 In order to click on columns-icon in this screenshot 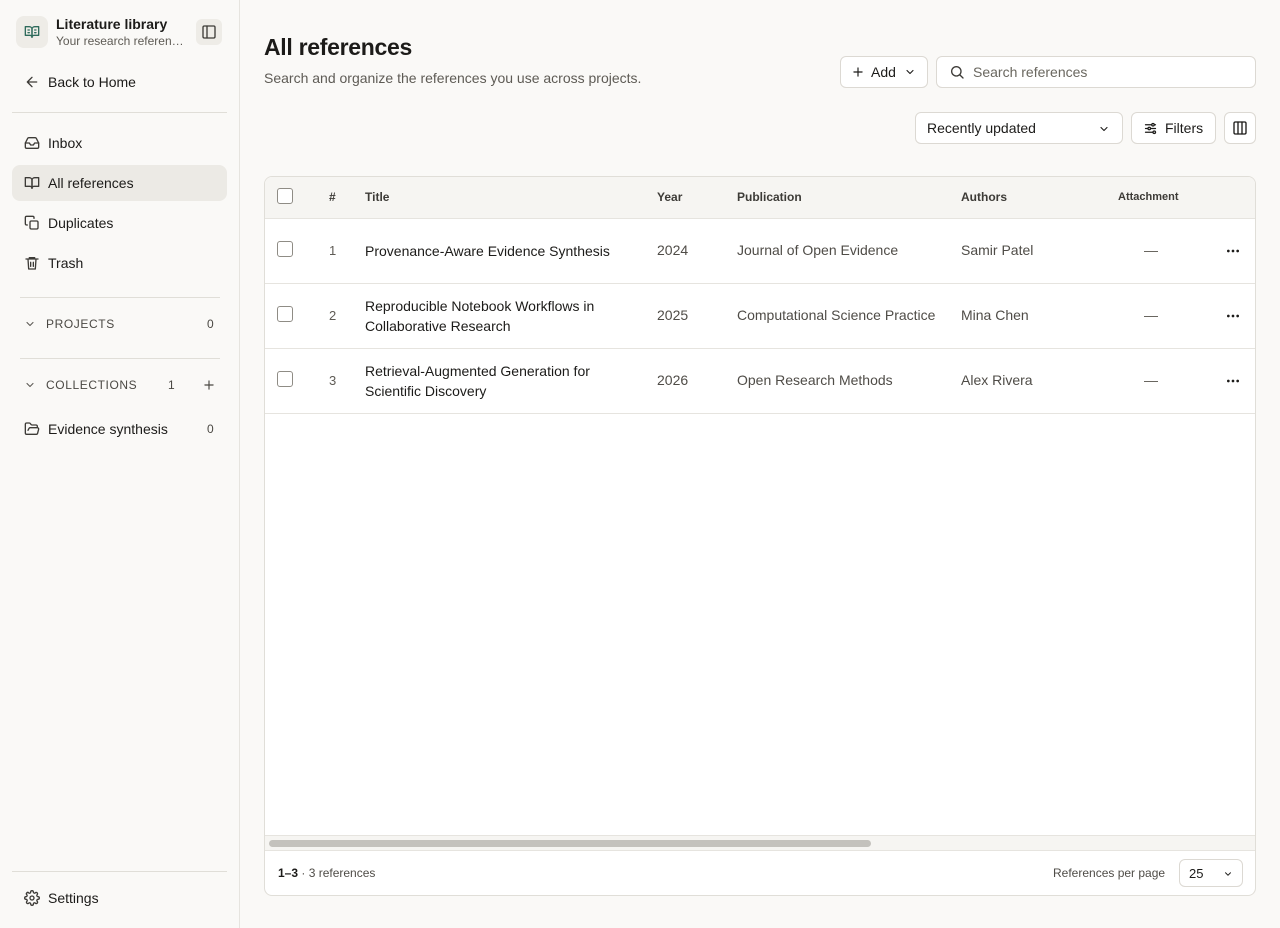, I will do `click(1240, 128)`.